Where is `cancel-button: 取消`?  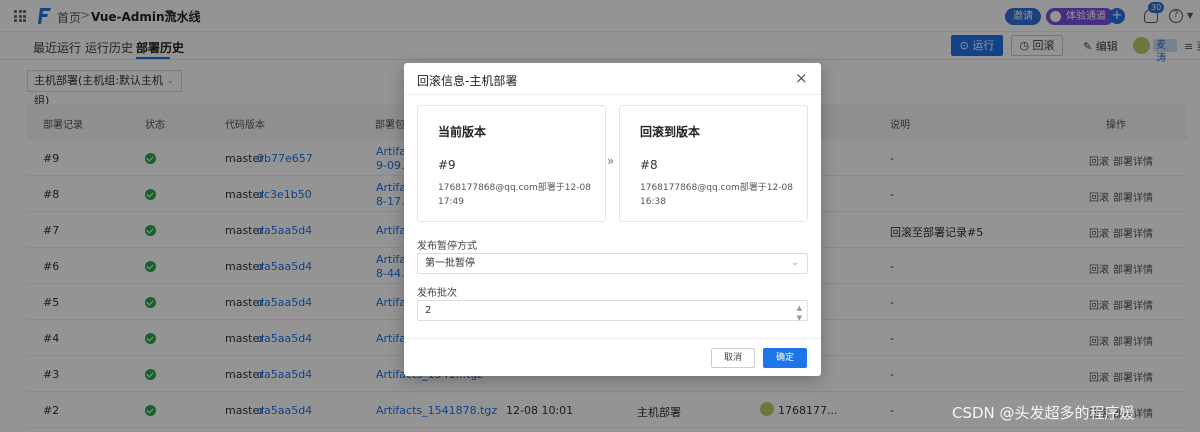
cancel-button: 取消 is located at coordinates (733, 358).